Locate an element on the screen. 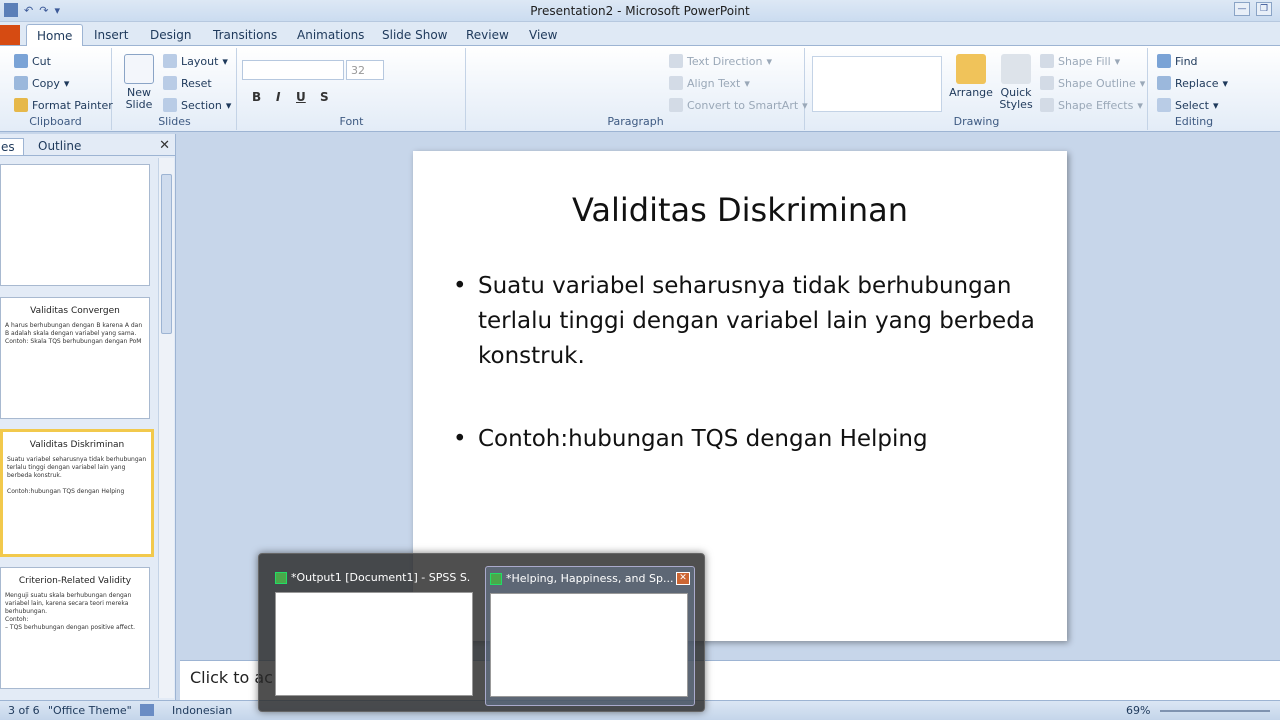 This screenshot has width=1280, height=720. new-slide-icon is located at coordinates (139, 69).